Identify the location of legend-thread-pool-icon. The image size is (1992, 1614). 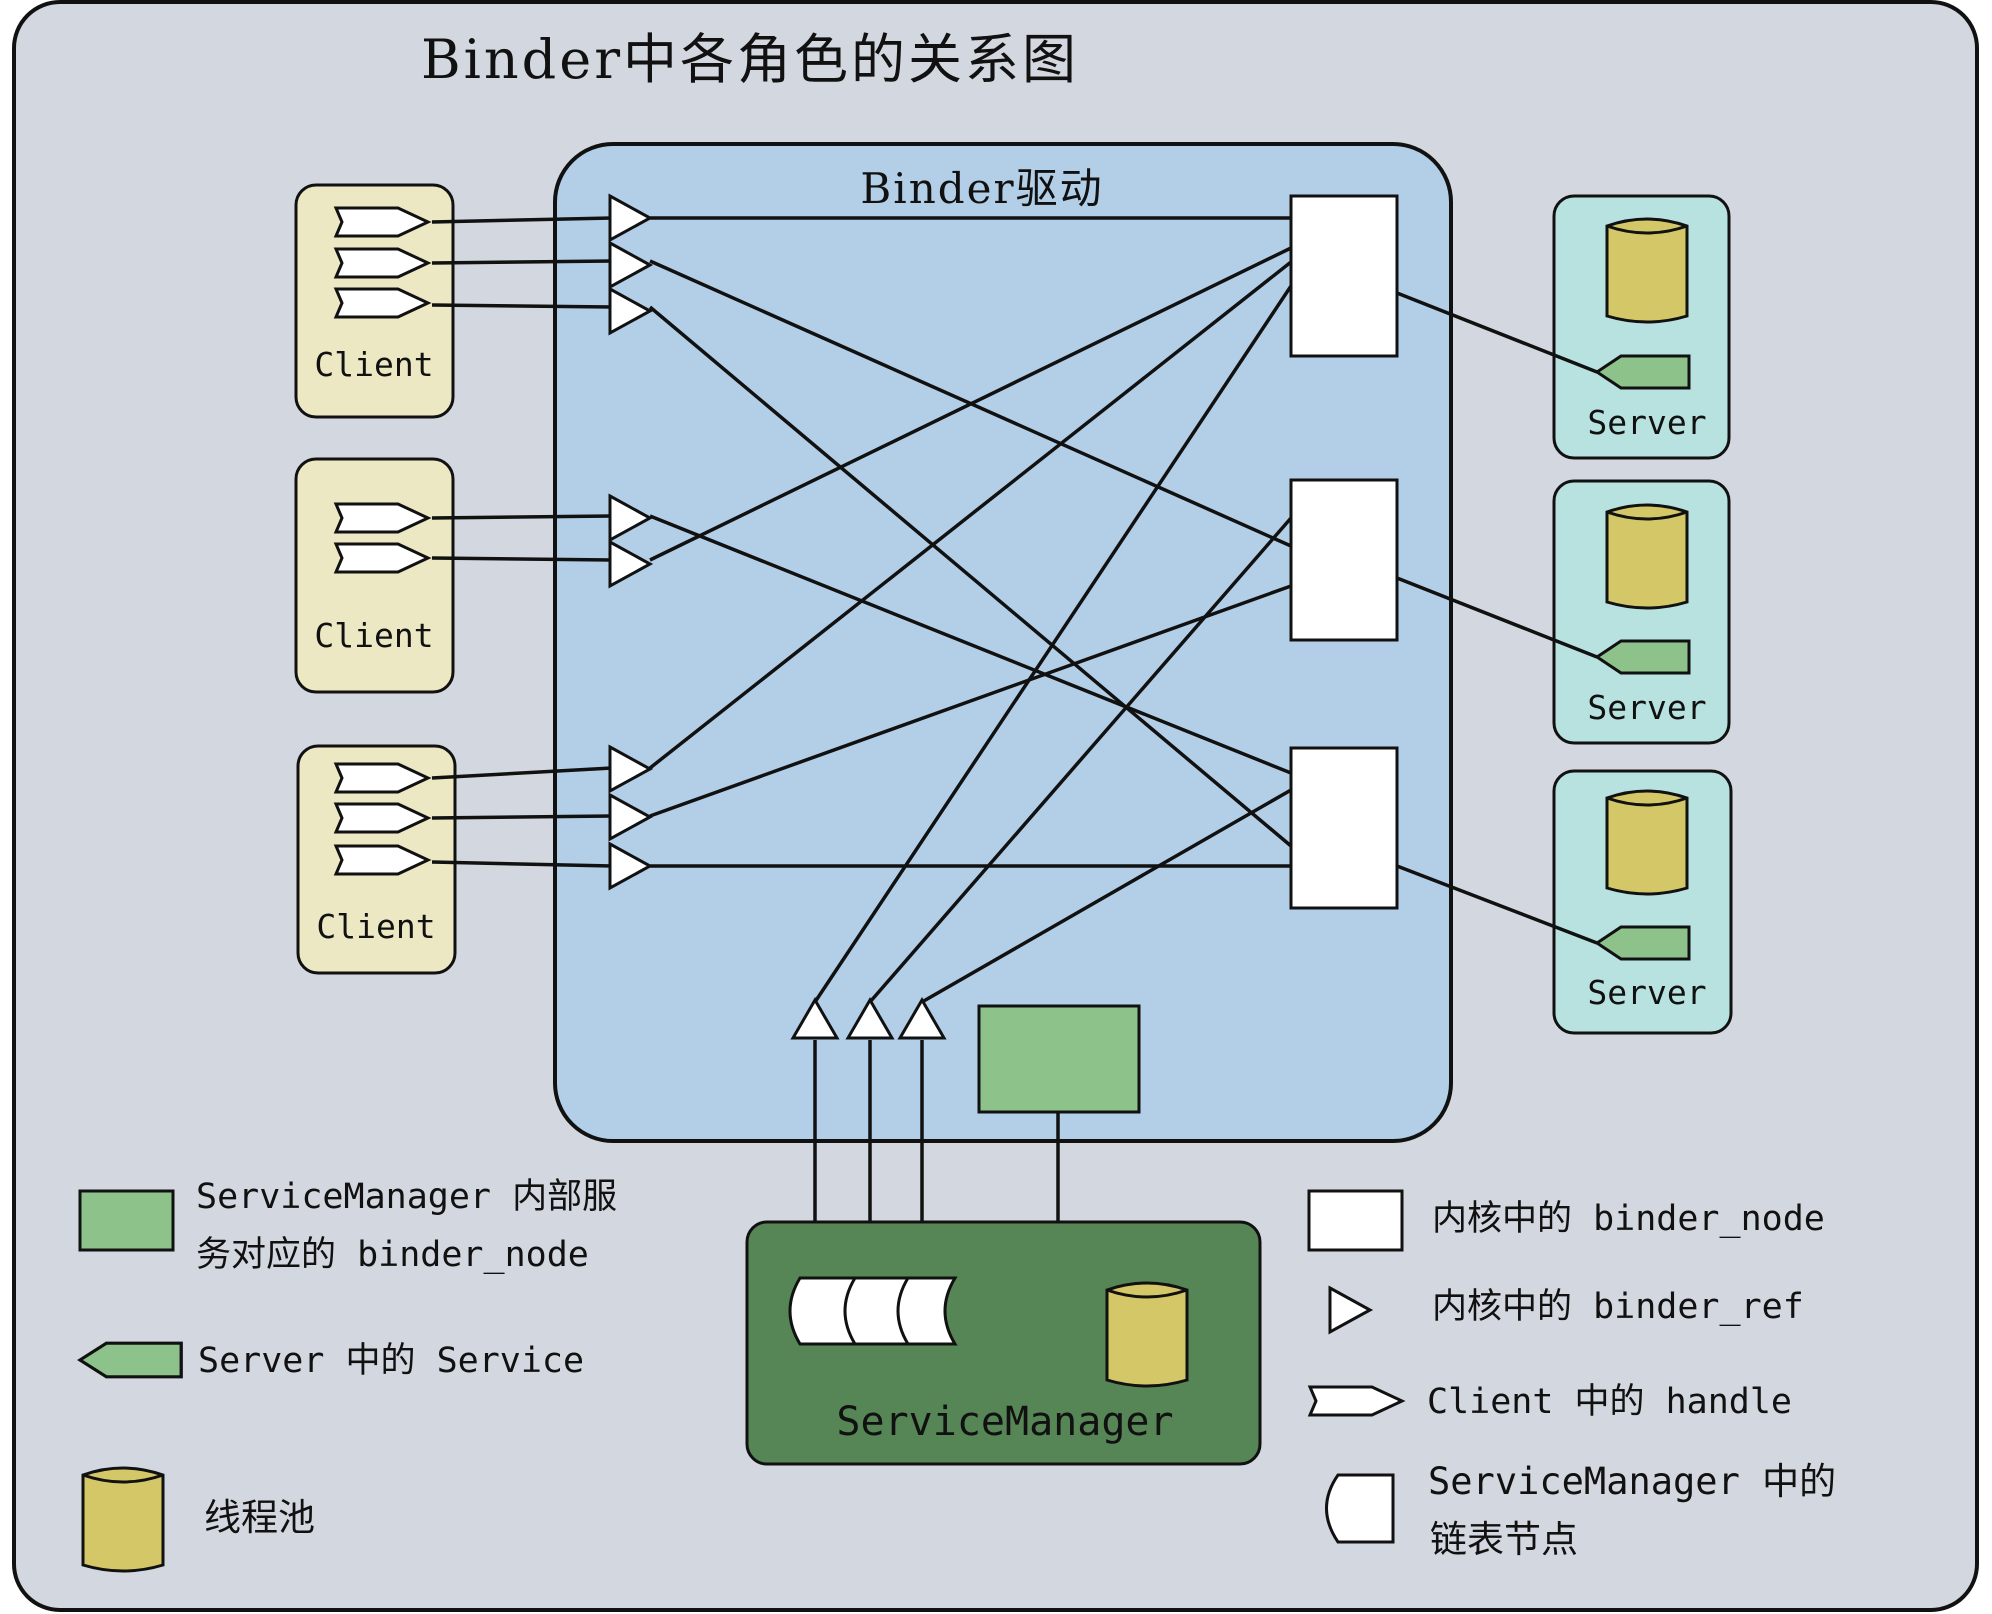
(123, 1519).